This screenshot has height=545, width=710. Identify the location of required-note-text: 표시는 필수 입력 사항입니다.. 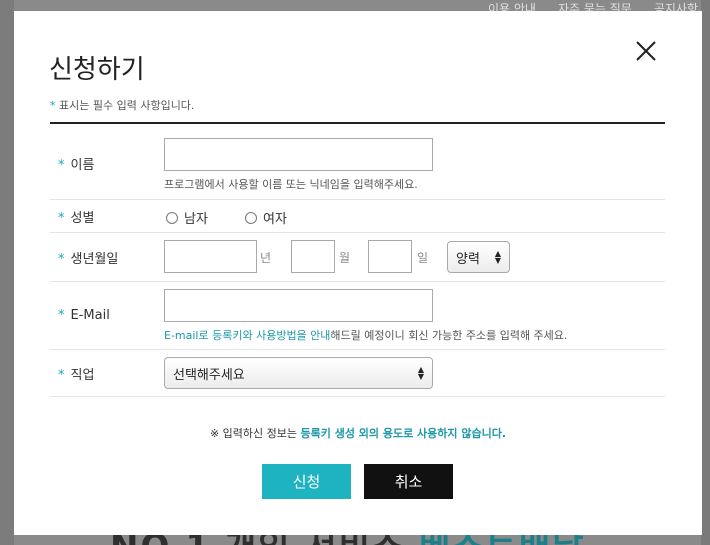
(127, 105).